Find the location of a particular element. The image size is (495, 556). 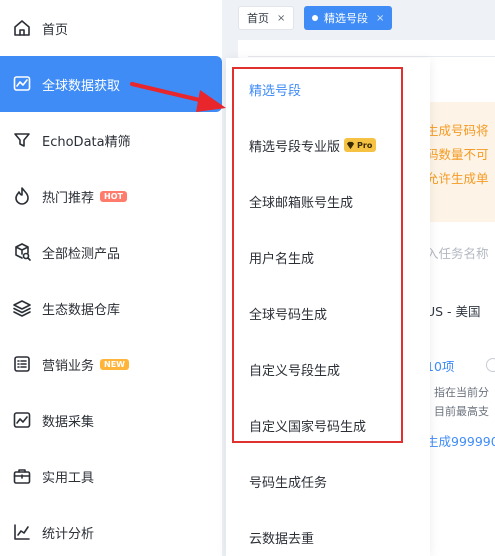

red-arrow-icon is located at coordinates (178, 97).